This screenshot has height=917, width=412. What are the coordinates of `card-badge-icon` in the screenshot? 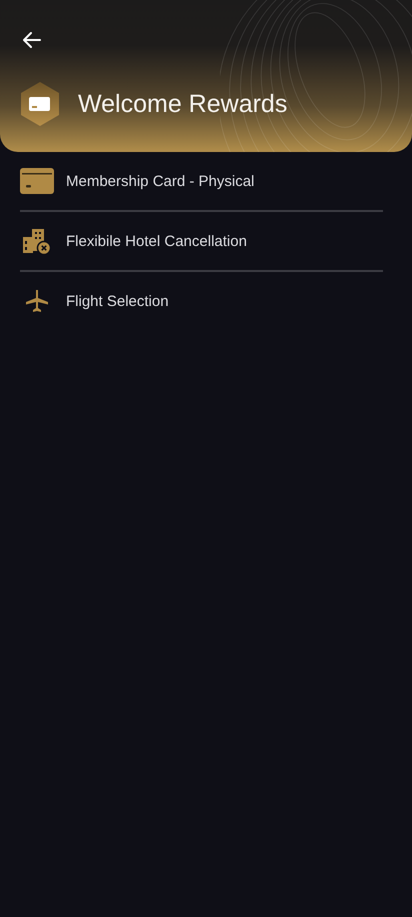 It's located at (40, 104).